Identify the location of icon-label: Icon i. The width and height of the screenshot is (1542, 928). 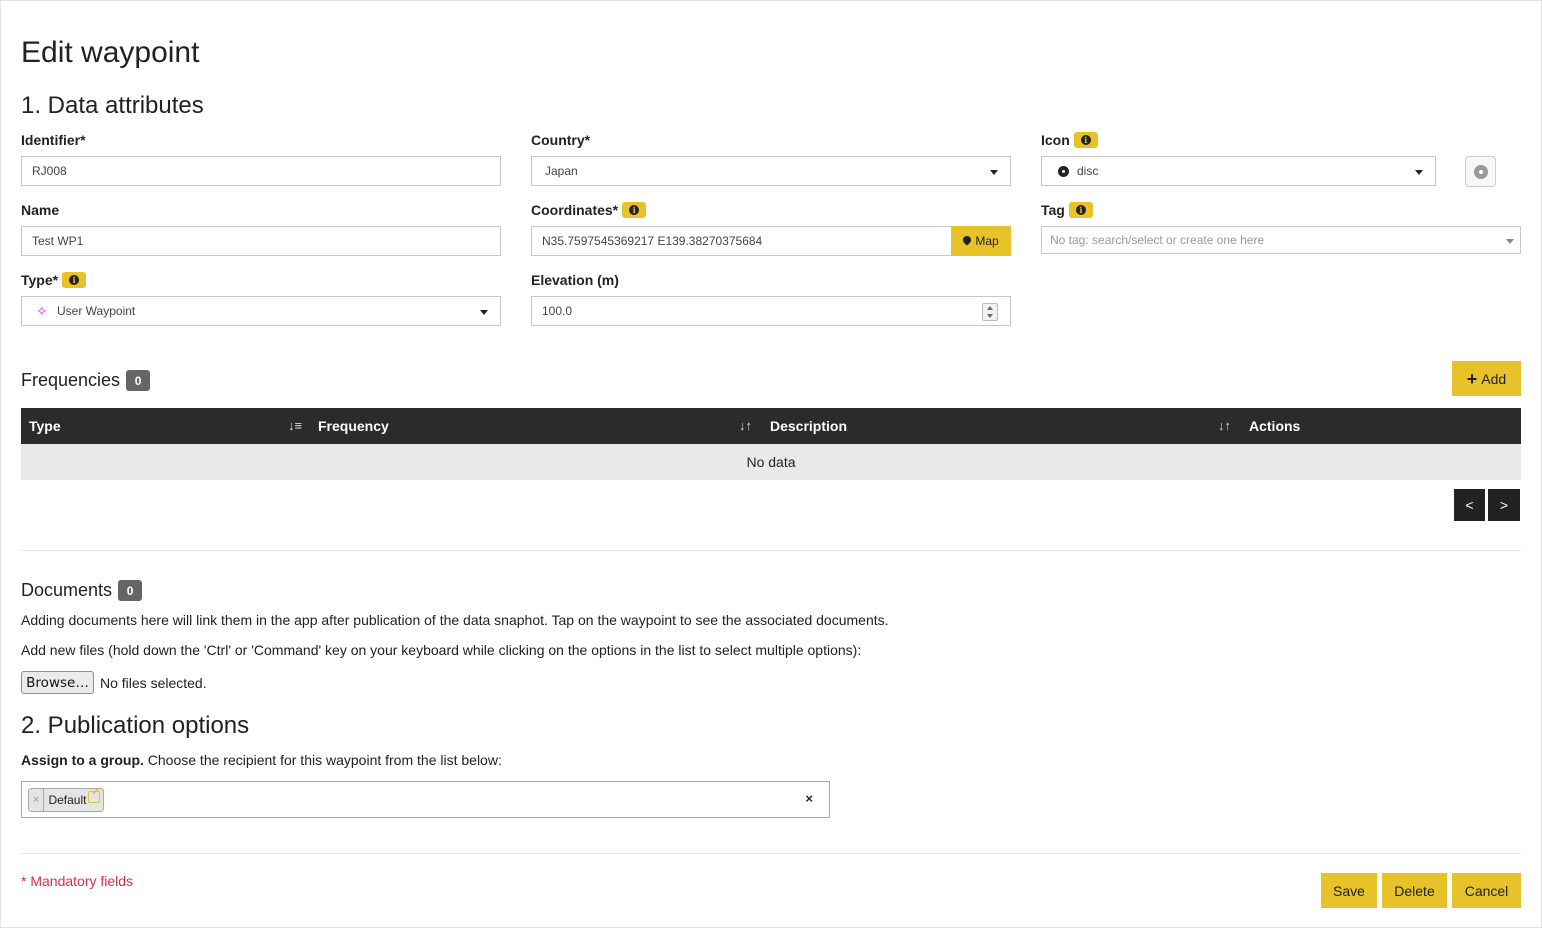
(1069, 140).